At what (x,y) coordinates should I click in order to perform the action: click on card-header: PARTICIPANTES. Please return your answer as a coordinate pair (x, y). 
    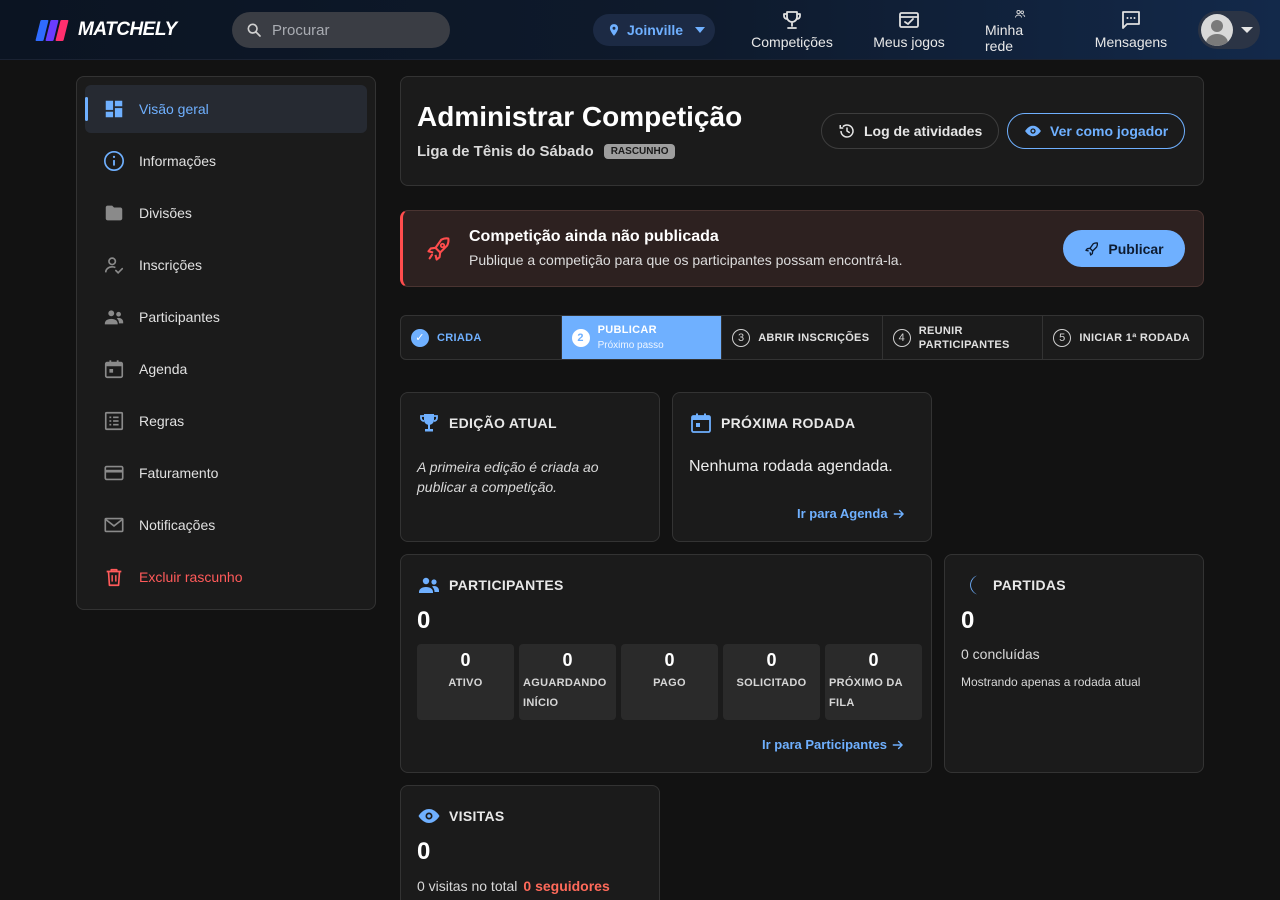
    Looking at the image, I should click on (490, 585).